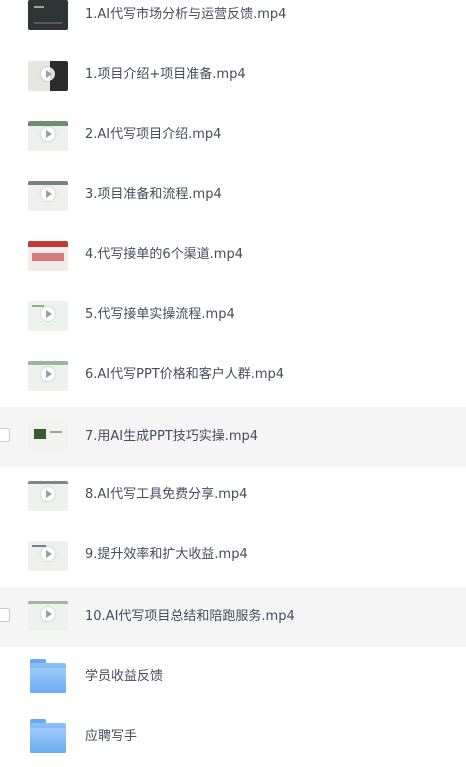 This screenshot has height=767, width=466. Describe the element at coordinates (233, 30) in the screenshot. I see `file-row: 1.AI代写市场分析与运营反馈.mp4` at that location.